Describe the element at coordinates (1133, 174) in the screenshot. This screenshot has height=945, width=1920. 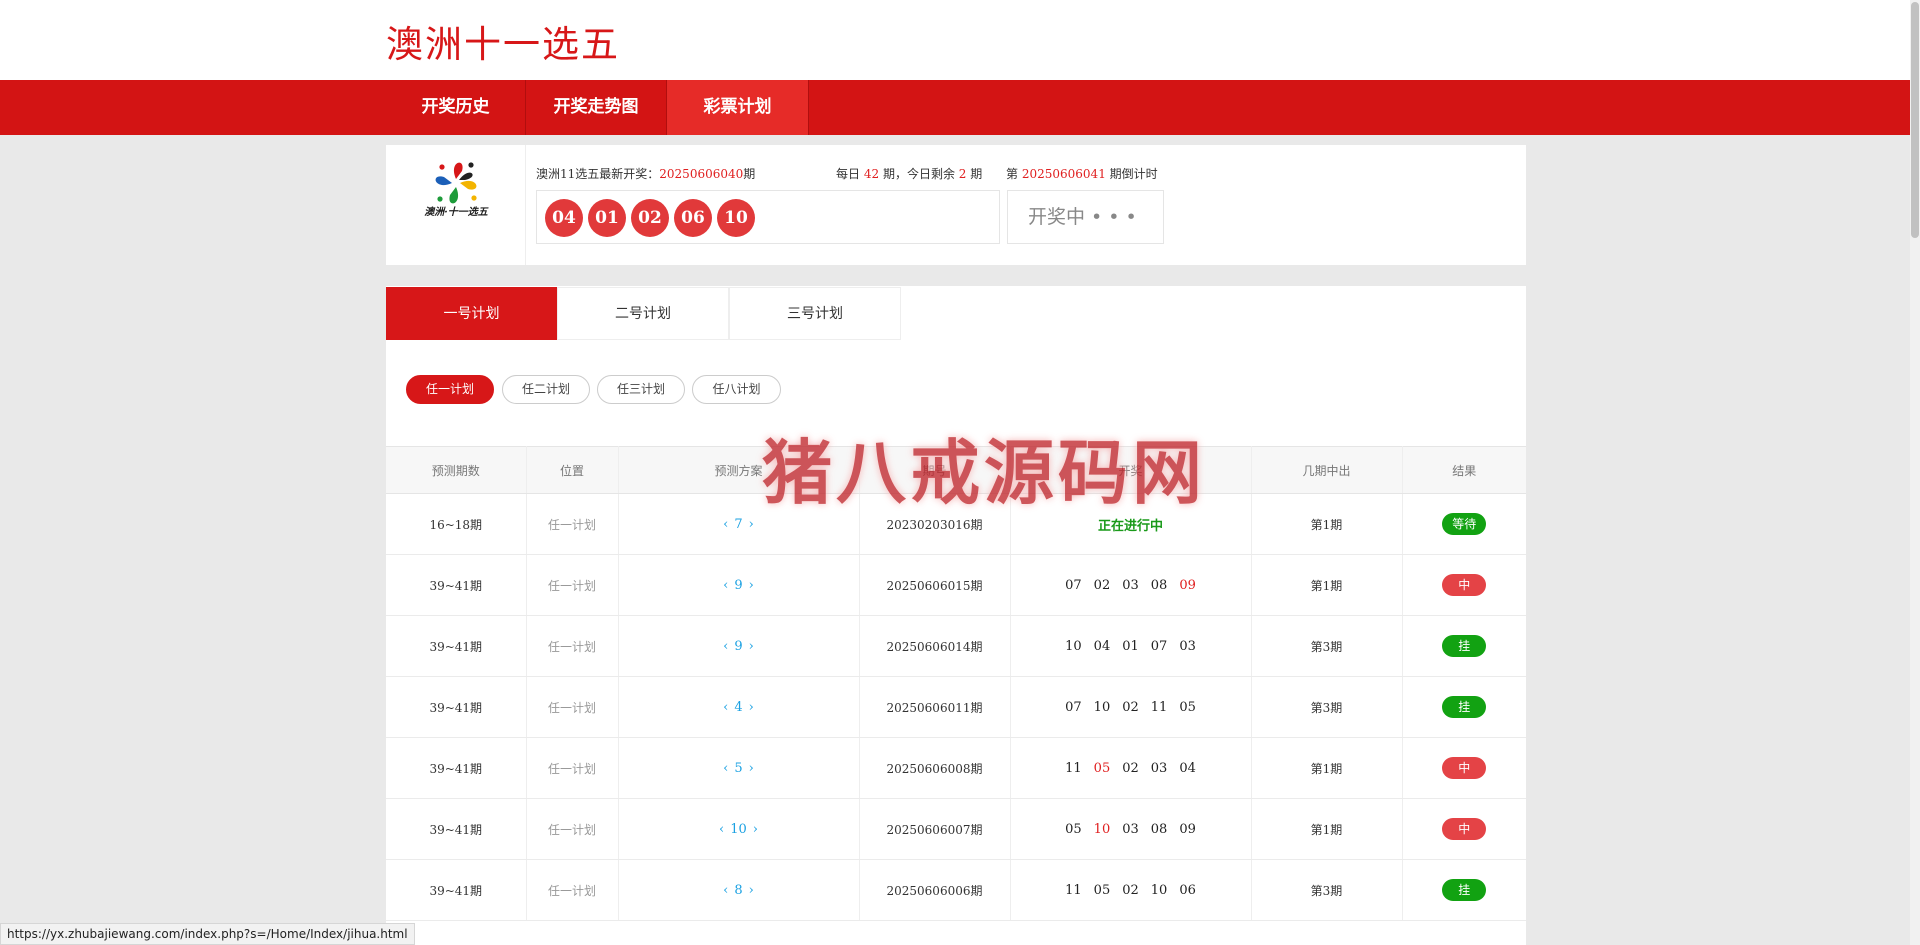
I see `next-suffix: 期倒计时` at that location.